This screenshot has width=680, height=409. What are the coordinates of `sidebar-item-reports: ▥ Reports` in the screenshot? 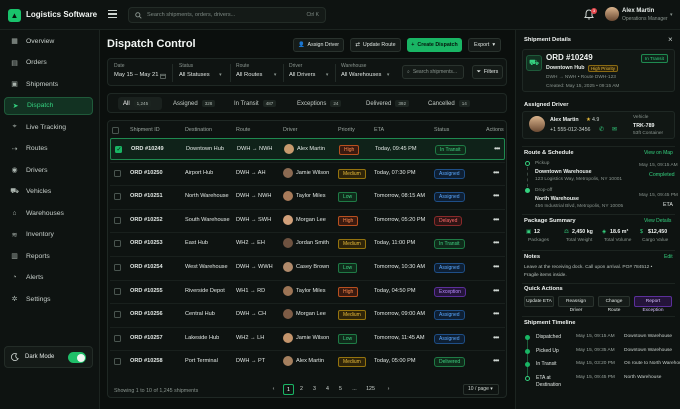 It's located at (48, 256).